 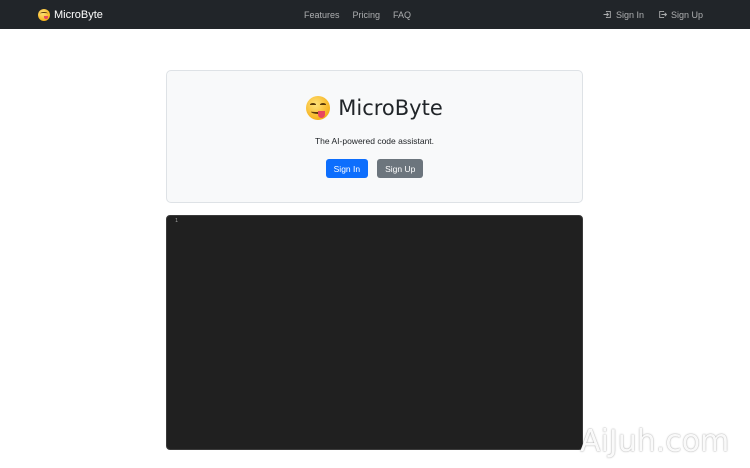 What do you see at coordinates (367, 15) in the screenshot?
I see `nav-link-pricing: Pricing` at bounding box center [367, 15].